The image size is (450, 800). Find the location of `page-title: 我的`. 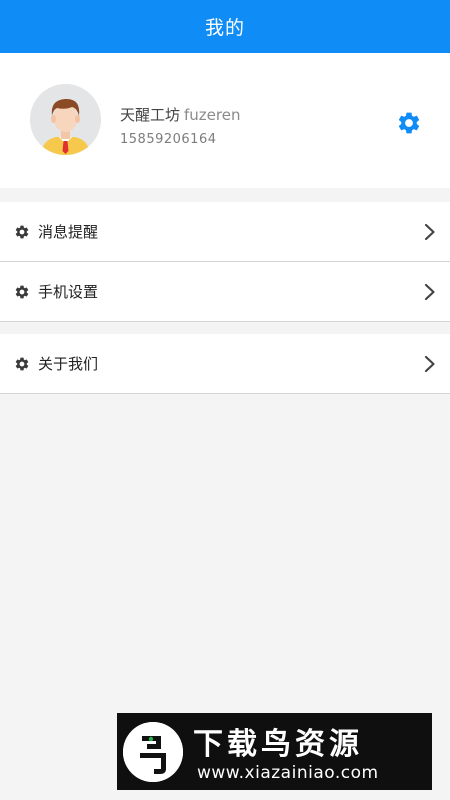

page-title: 我的 is located at coordinates (224, 28).